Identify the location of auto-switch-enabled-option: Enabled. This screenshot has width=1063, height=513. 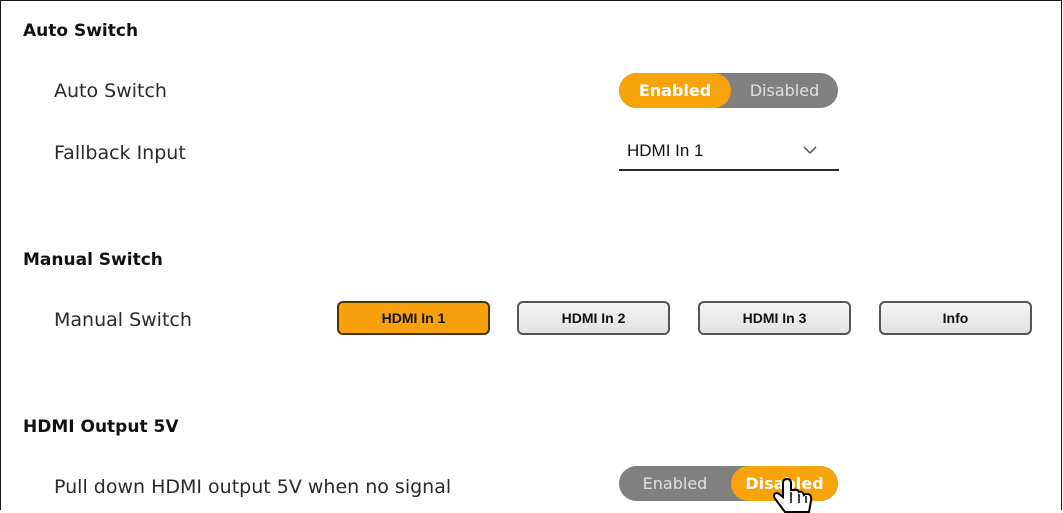
(675, 90).